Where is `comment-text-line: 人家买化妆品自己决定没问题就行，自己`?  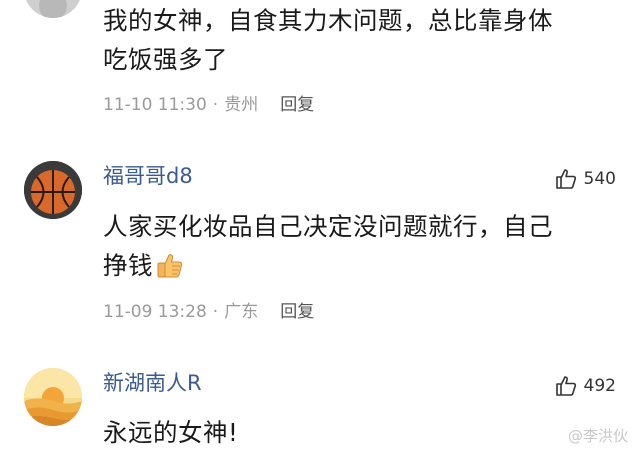 comment-text-line: 人家买化妆品自己决定没问题就行，自己 is located at coordinates (328, 226).